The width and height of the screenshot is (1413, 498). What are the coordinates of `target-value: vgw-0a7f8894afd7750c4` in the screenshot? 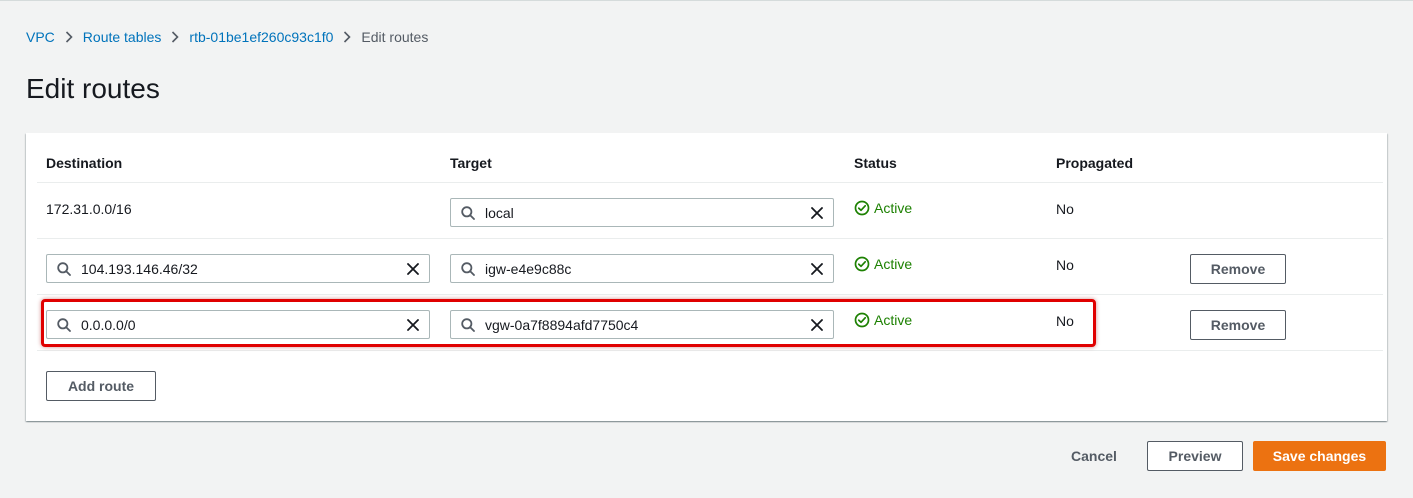 It's located at (562, 325).